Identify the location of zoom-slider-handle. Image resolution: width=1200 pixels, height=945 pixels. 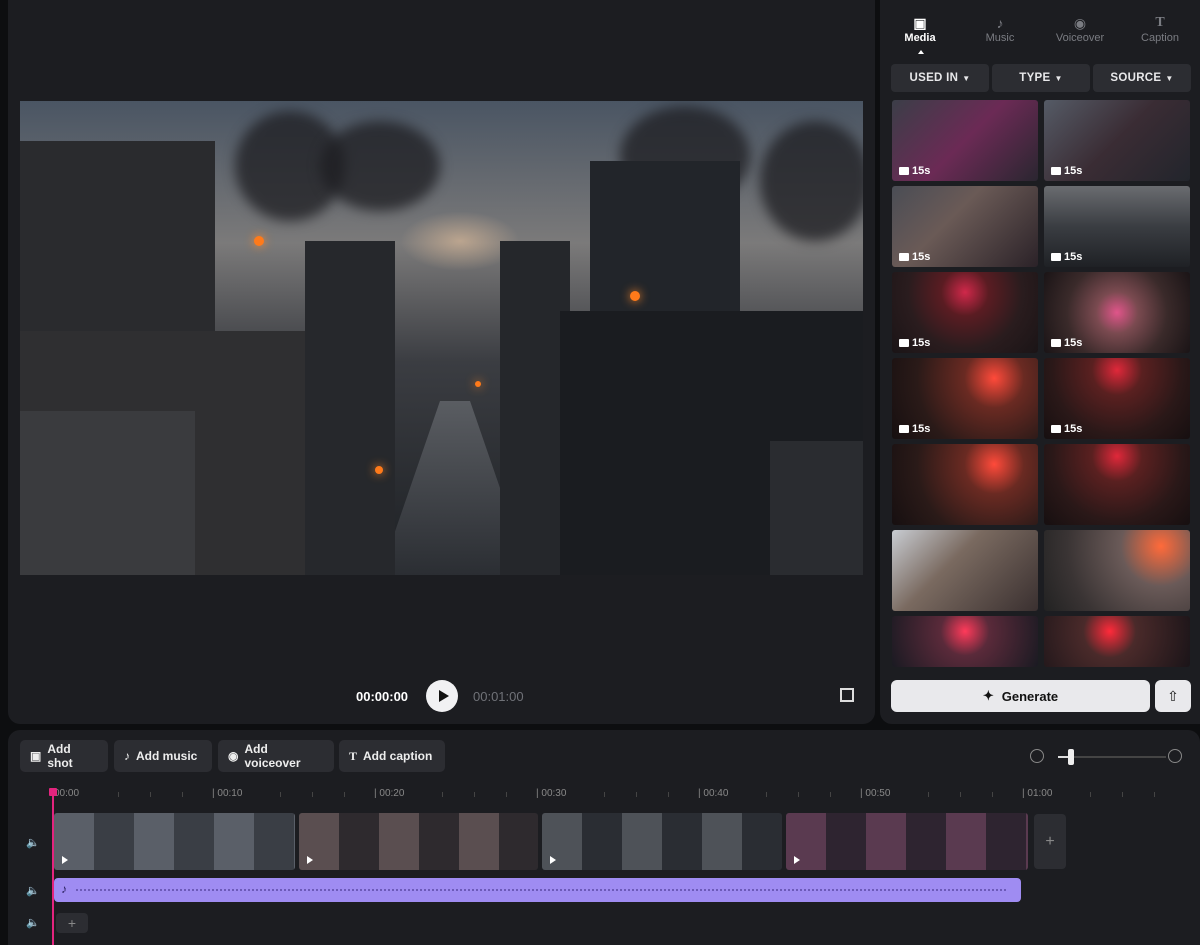
(1071, 757).